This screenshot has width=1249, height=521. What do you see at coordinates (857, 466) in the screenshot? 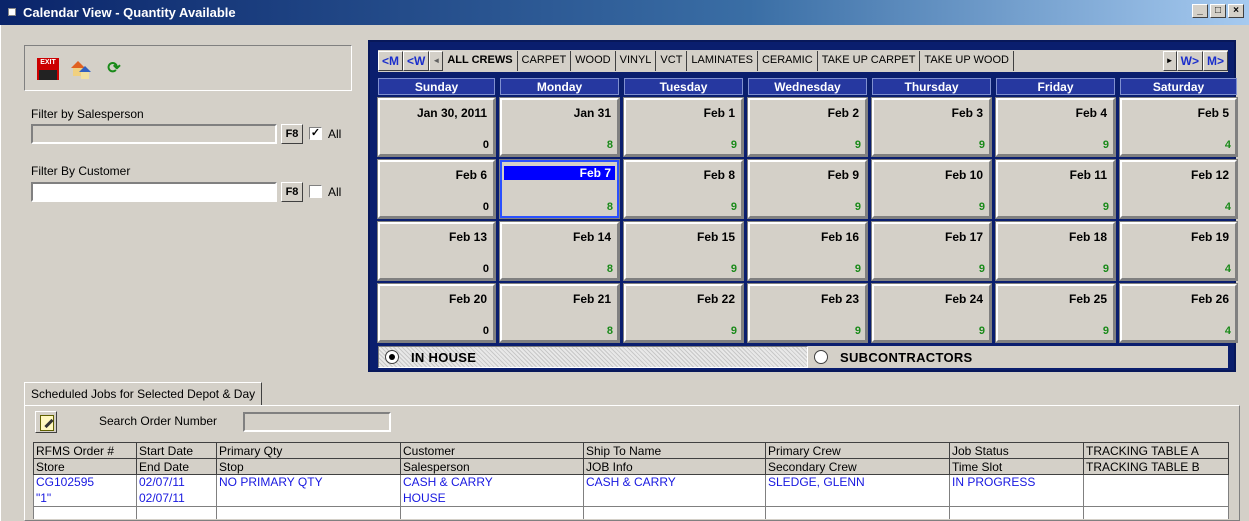
I see `column-header: Secondary Crew` at bounding box center [857, 466].